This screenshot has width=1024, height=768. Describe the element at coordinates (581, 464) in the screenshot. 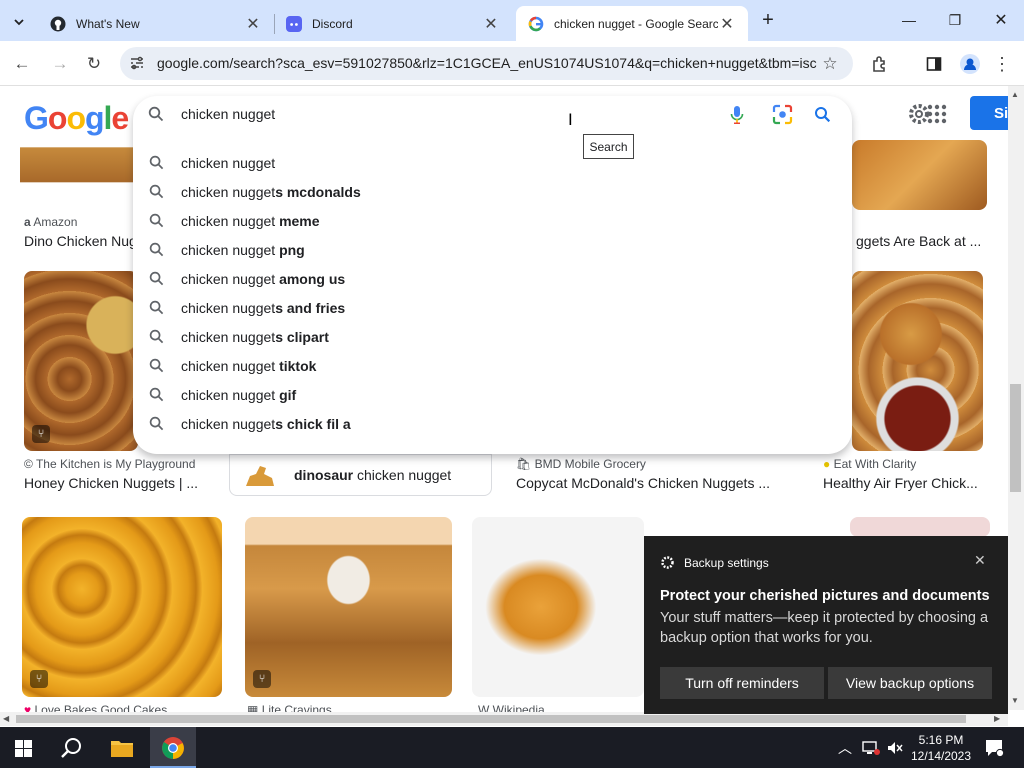

I see `result-source: 🛍 BMD Mobile Grocery` at that location.